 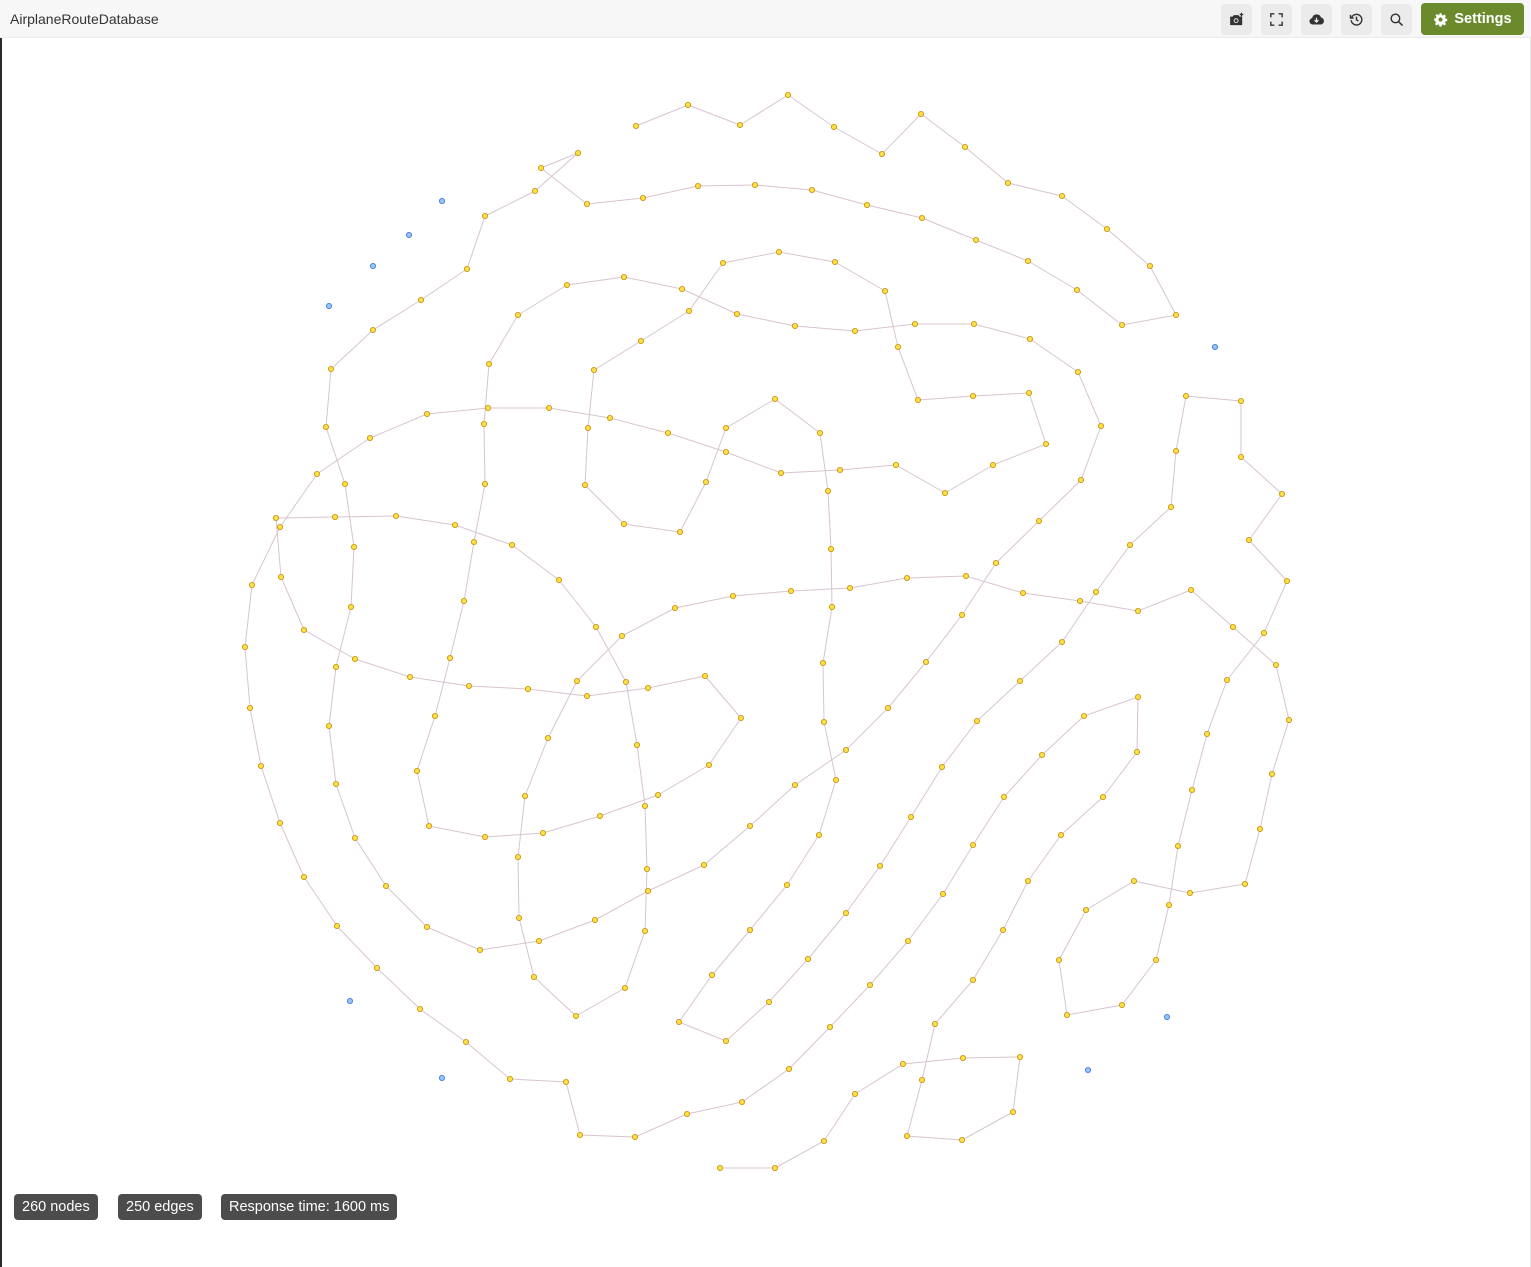 I want to click on fullscreen-button, so click(x=1276, y=19).